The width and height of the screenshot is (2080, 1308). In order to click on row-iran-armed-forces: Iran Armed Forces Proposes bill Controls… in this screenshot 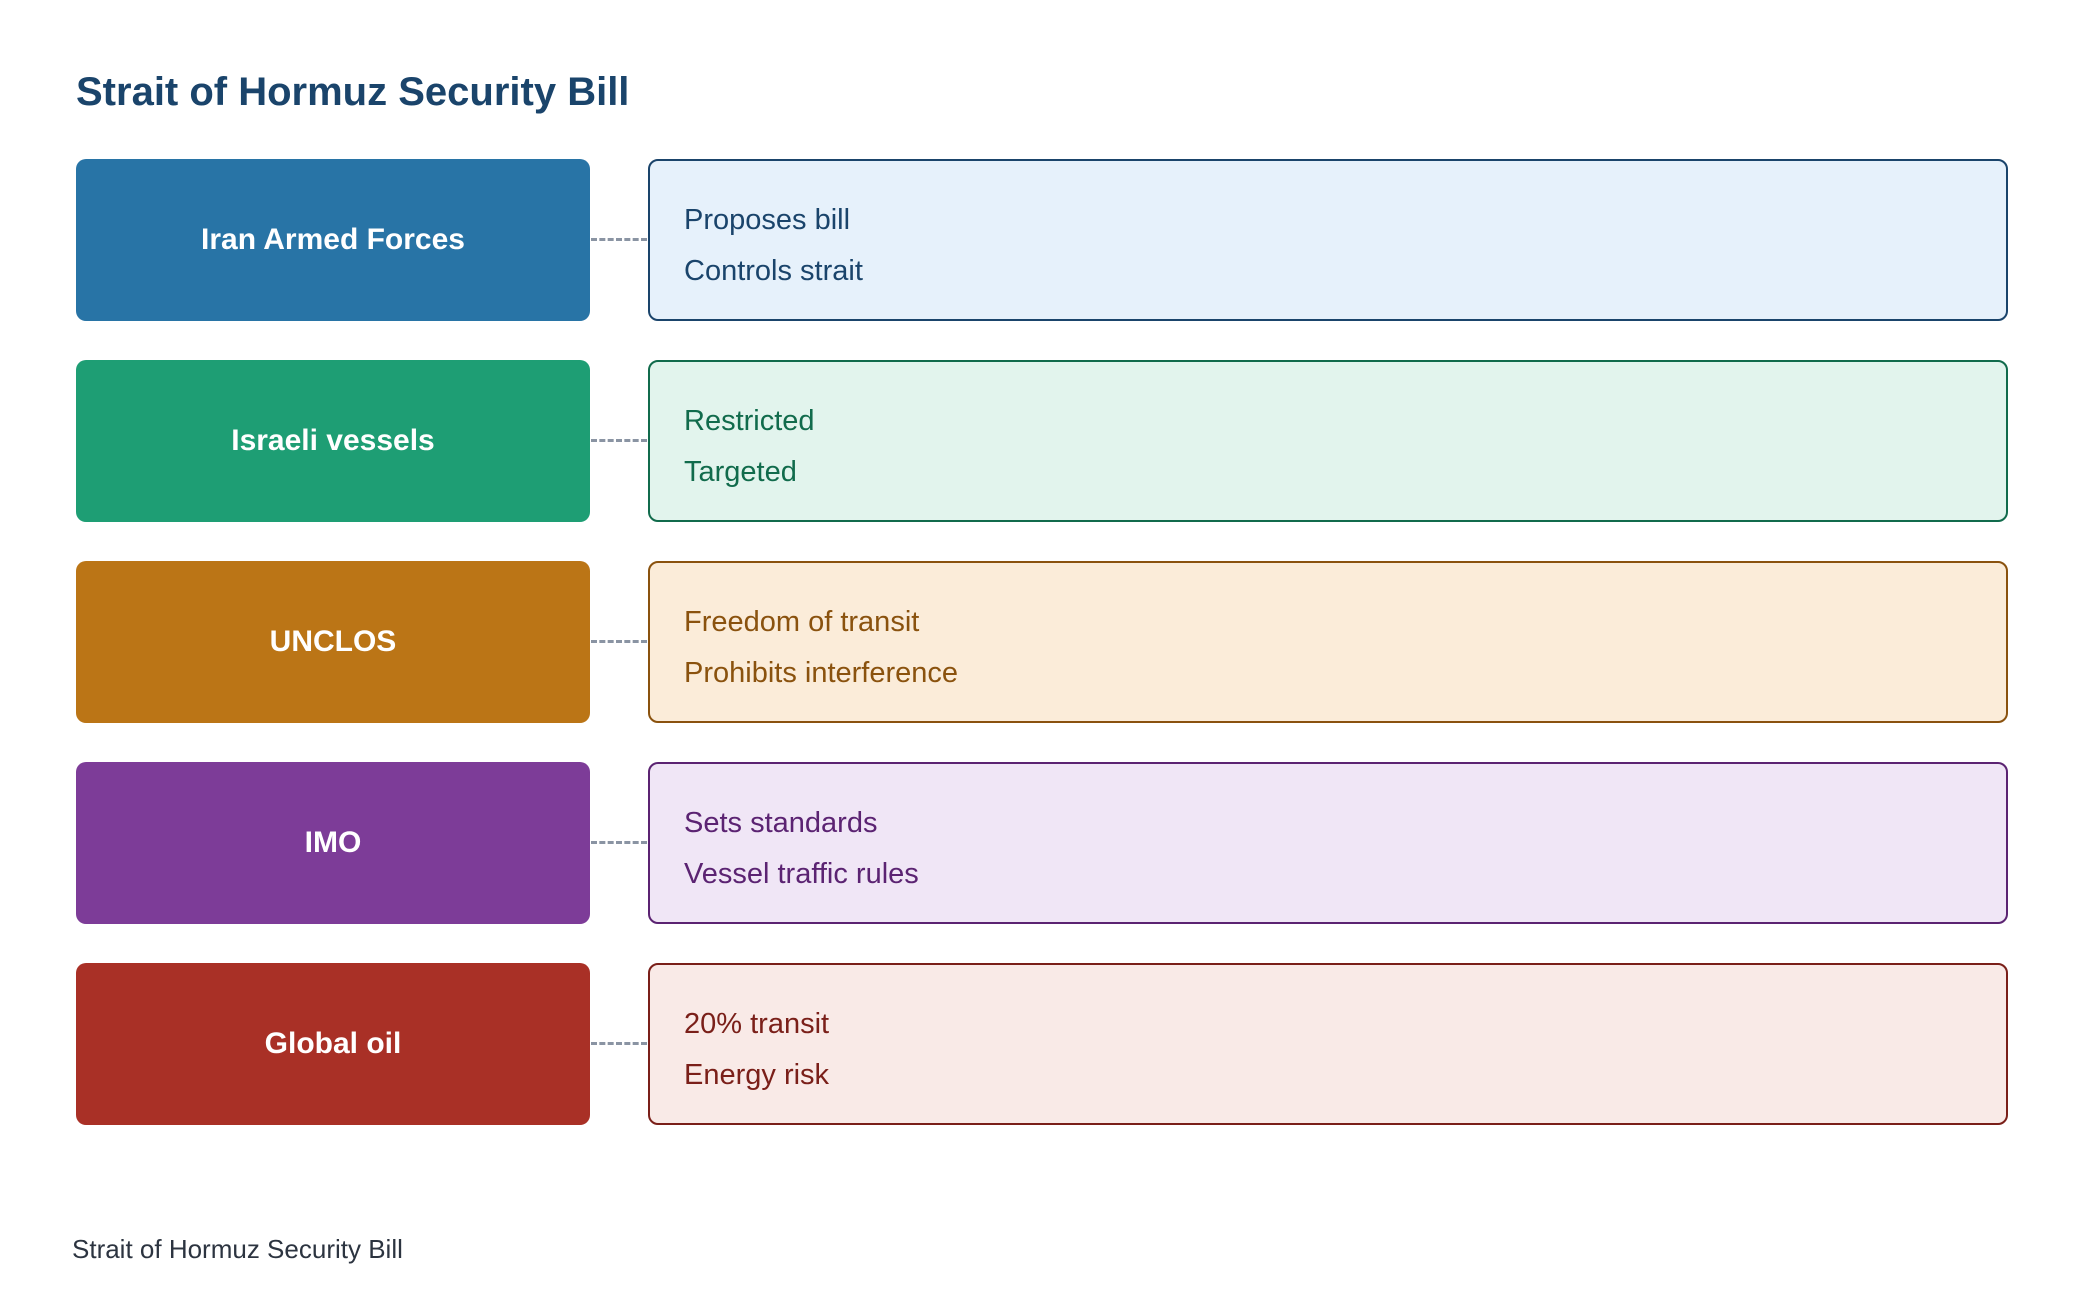, I will do `click(1042, 240)`.